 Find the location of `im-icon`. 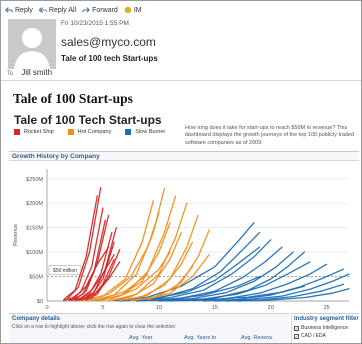

im-icon is located at coordinates (127, 10).